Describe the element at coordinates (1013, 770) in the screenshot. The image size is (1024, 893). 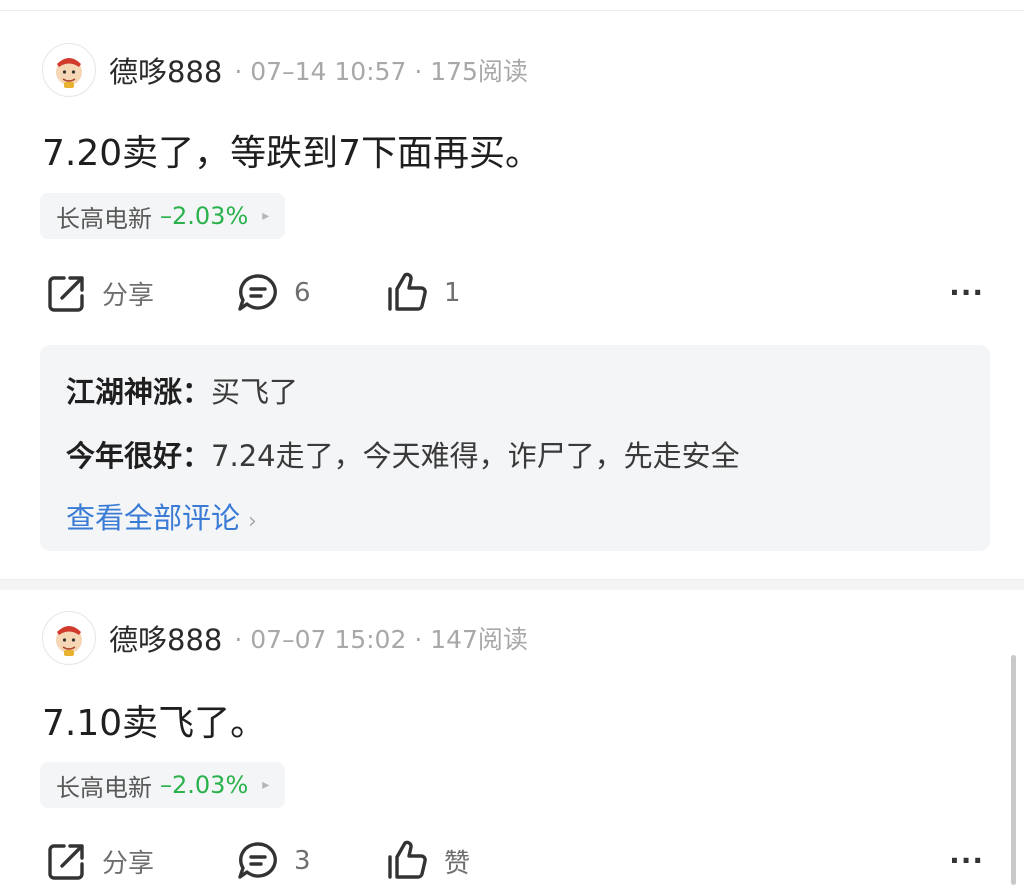
I see `scrollbar` at that location.